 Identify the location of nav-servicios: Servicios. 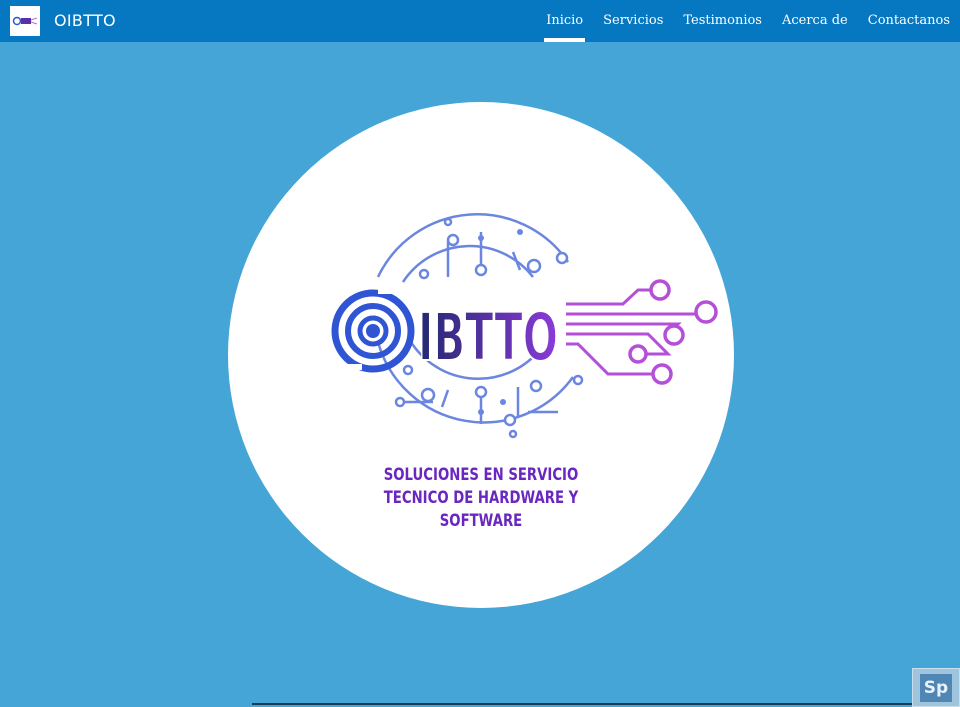
(633, 21).